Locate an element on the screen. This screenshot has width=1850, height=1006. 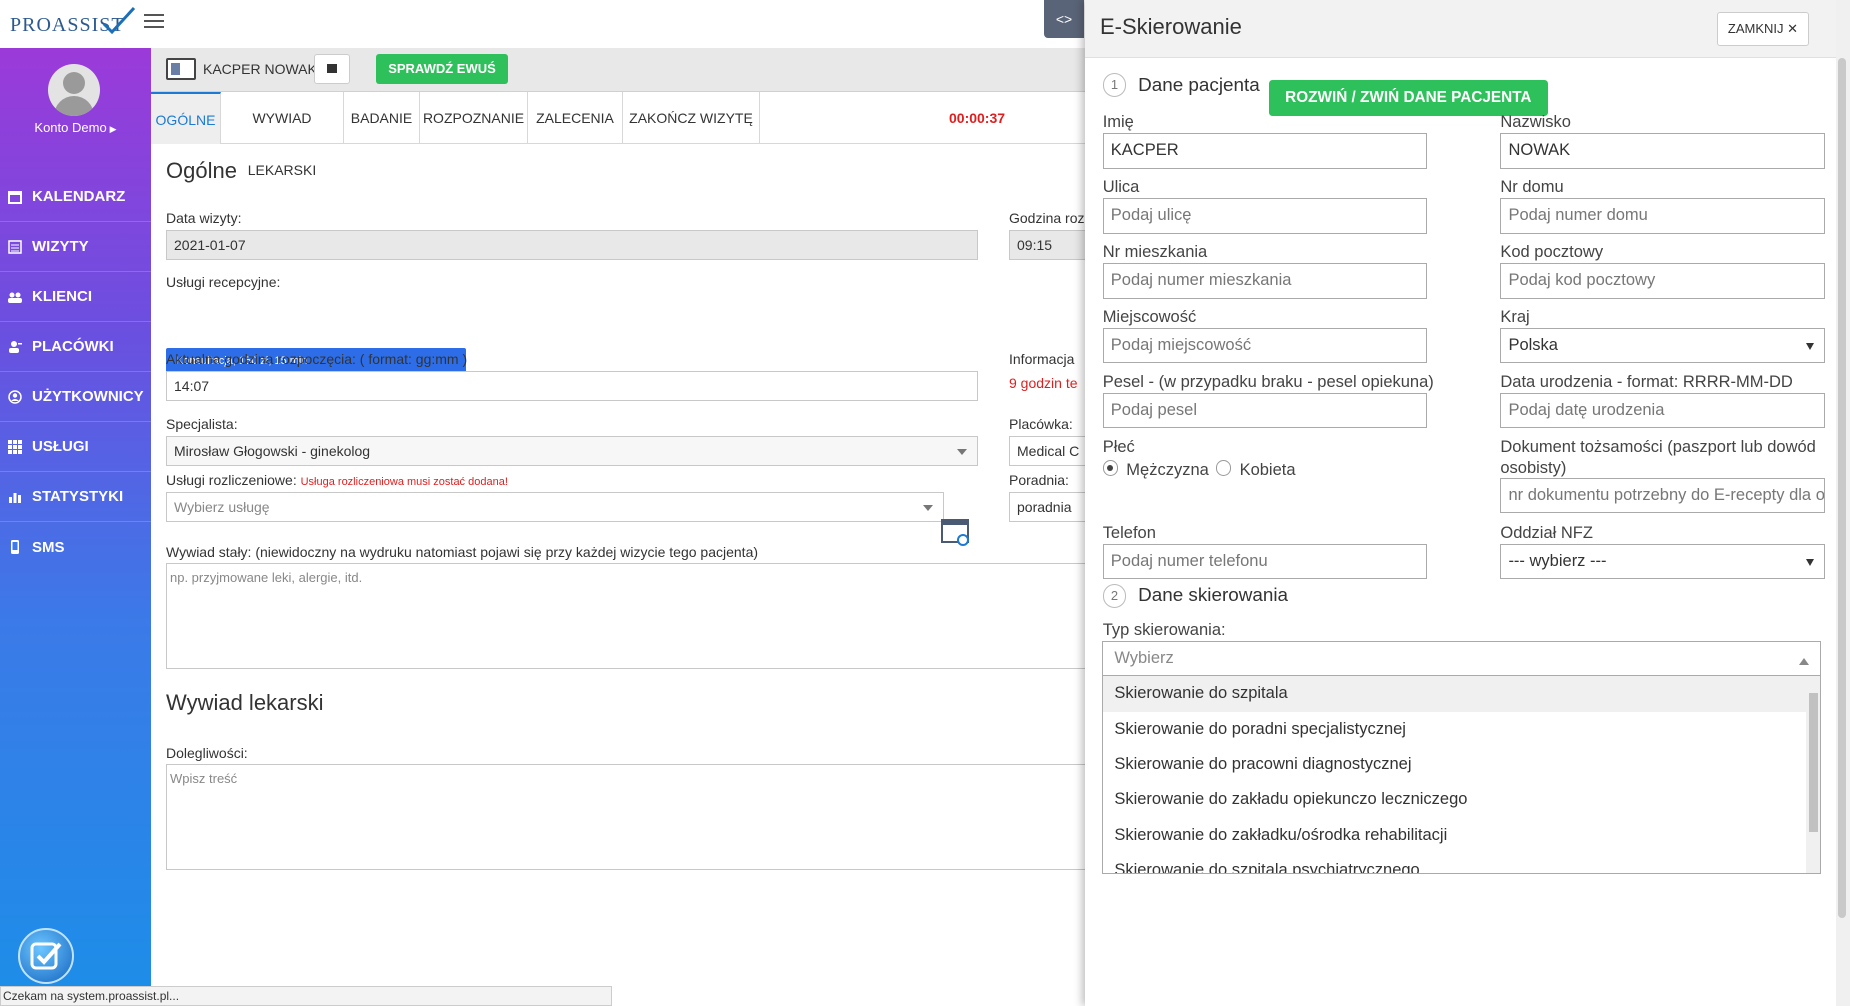
postal-code-field: Podaj kod pocztowy is located at coordinates (1662, 281).